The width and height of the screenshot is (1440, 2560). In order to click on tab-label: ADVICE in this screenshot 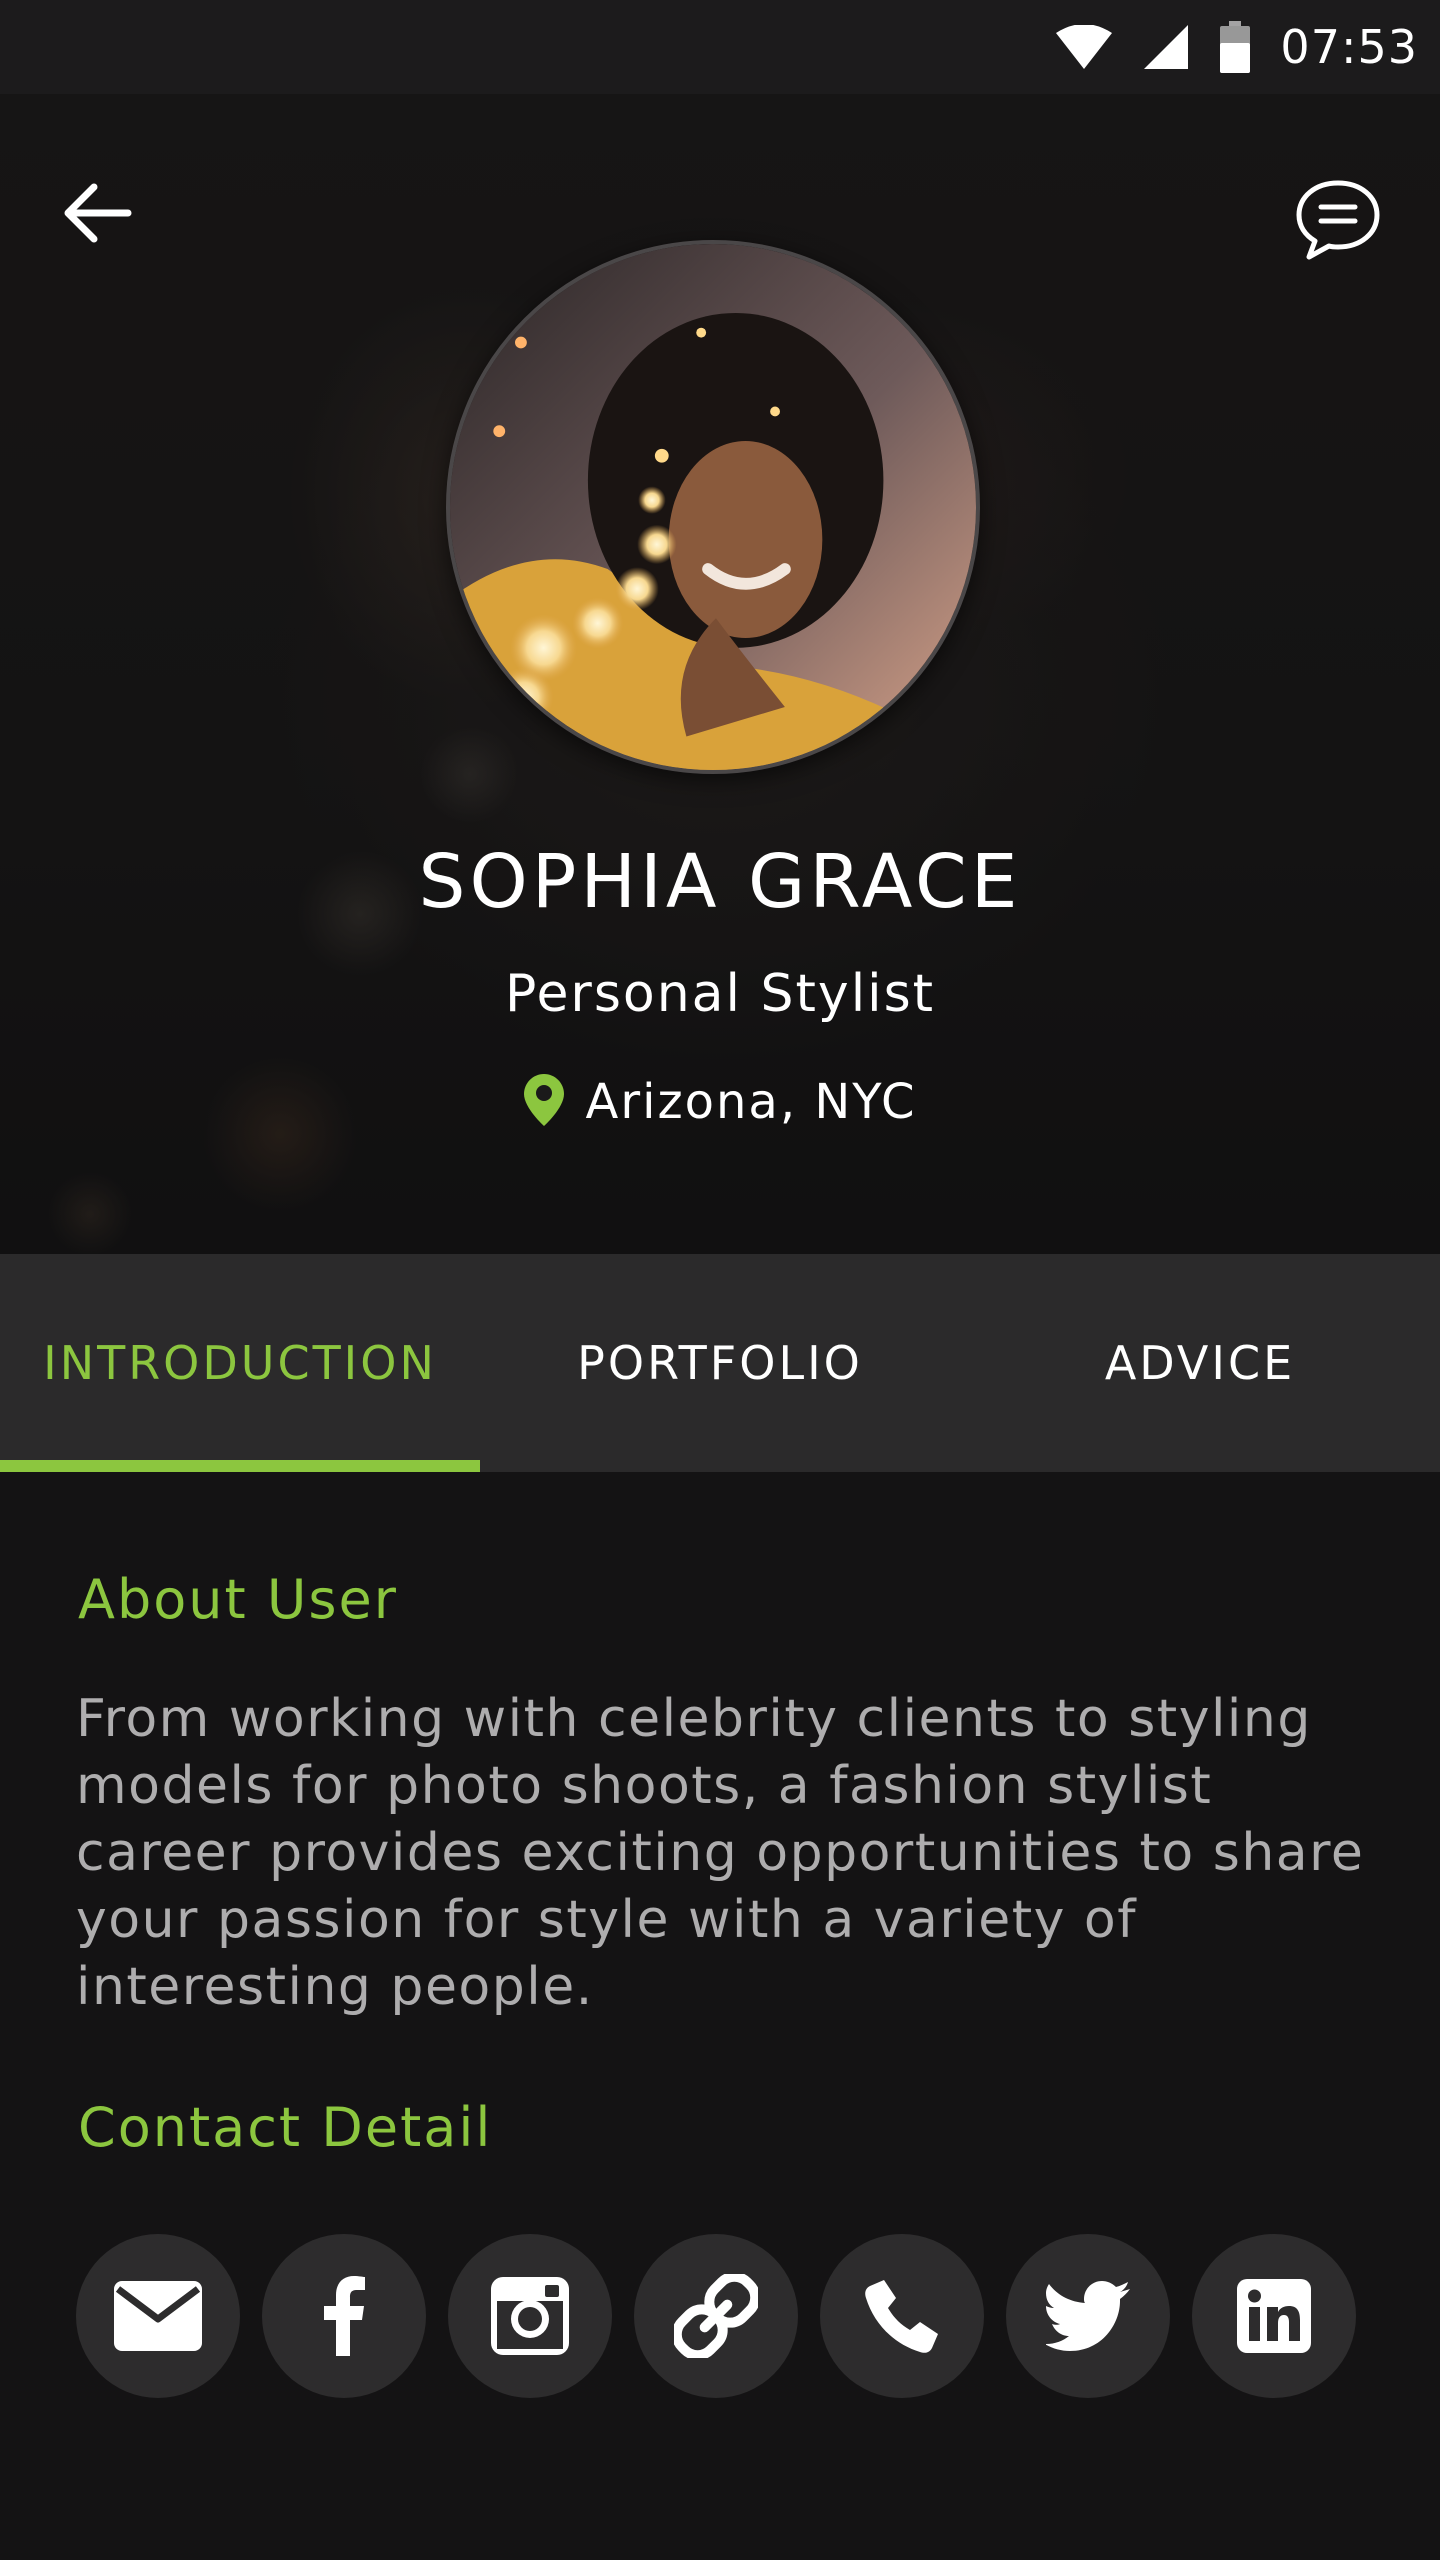, I will do `click(1200, 1363)`.